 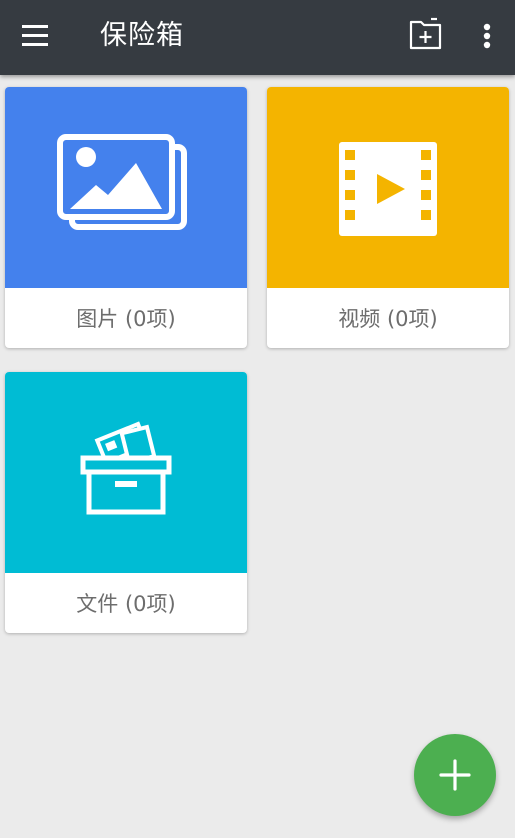 I want to click on vault-card-photos: 图片 (0项), so click(x=126, y=217).